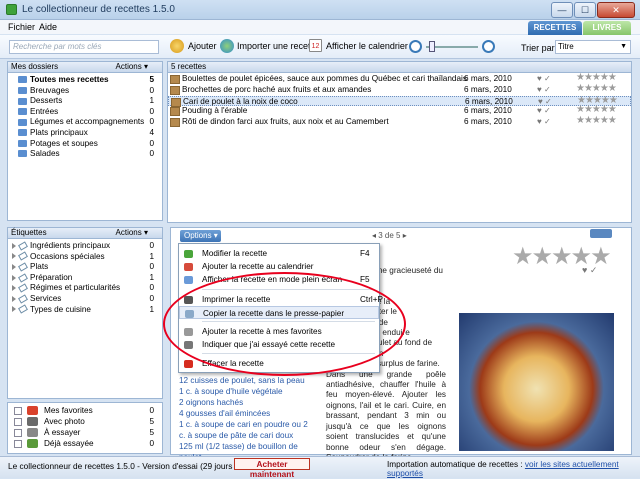  Describe the element at coordinates (562, 10) in the screenshot. I see `minimize-button: —` at that location.